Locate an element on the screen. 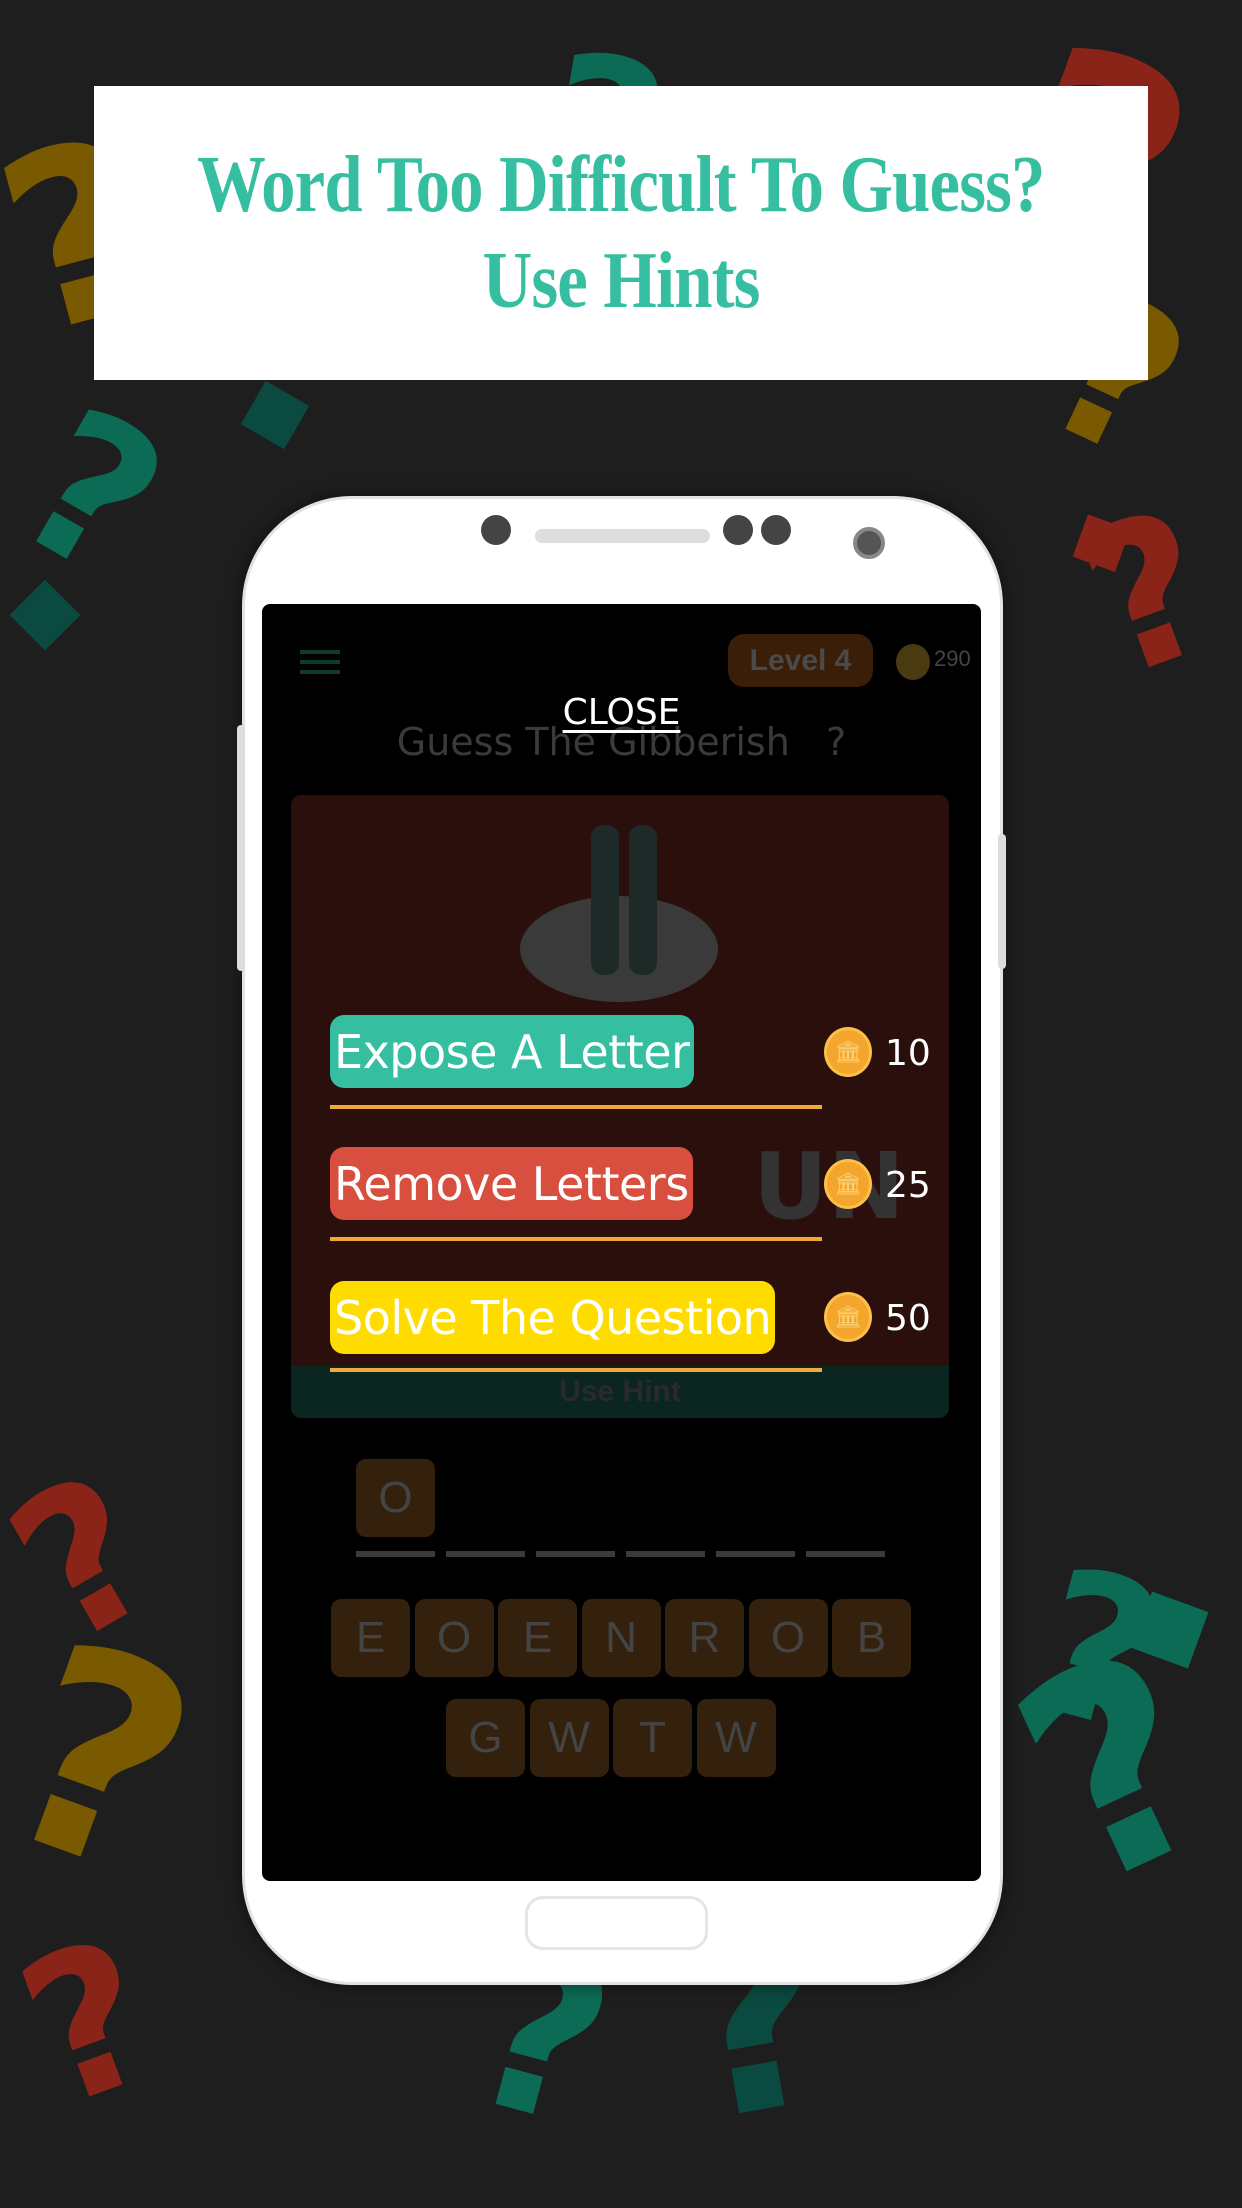 This screenshot has width=1242, height=2208. letter-key: R is located at coordinates (704, 1638).